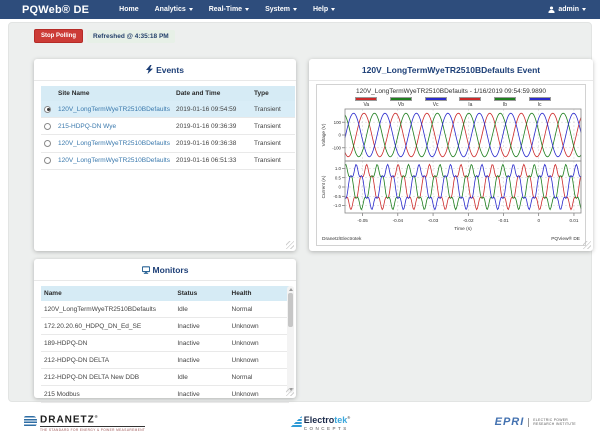 This screenshot has width=600, height=440. Describe the element at coordinates (470, 102) in the screenshot. I see `legend-item: Ia` at that location.